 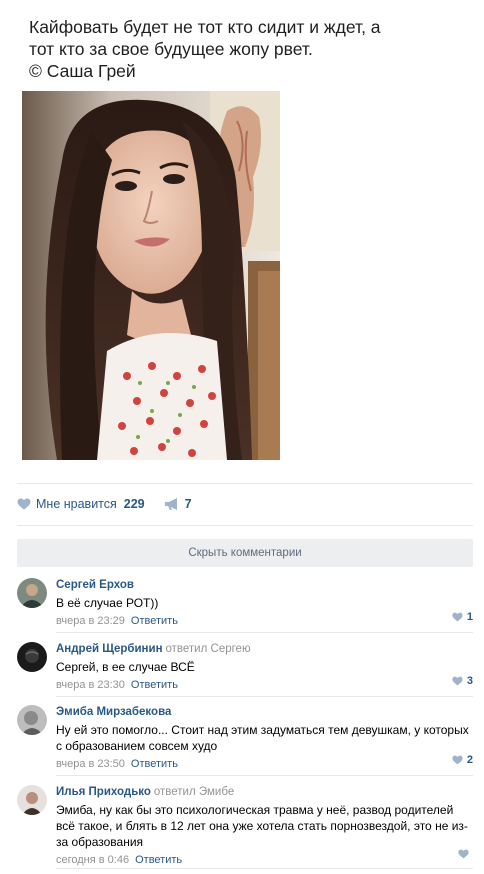 I want to click on comment-like-button: 1, so click(x=462, y=617).